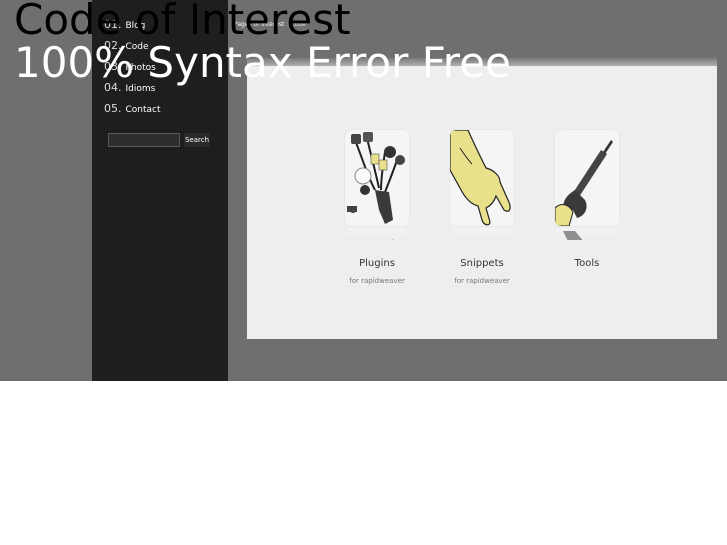 Image resolution: width=727 pixels, height=545 pixels. I want to click on plugin-cables-icon, so click(377, 178).